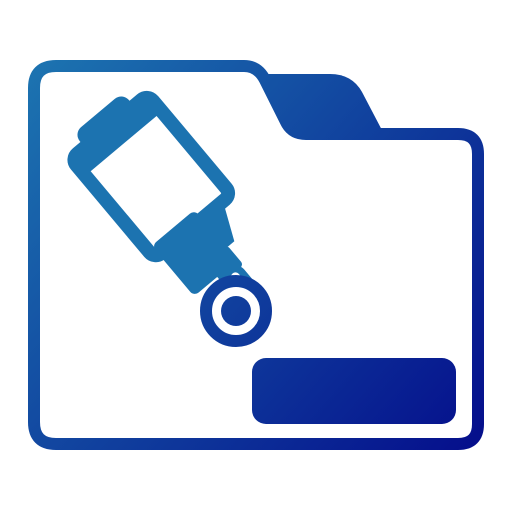  Describe the element at coordinates (236, 311) in the screenshot. I see `focus-knob-inner` at that location.